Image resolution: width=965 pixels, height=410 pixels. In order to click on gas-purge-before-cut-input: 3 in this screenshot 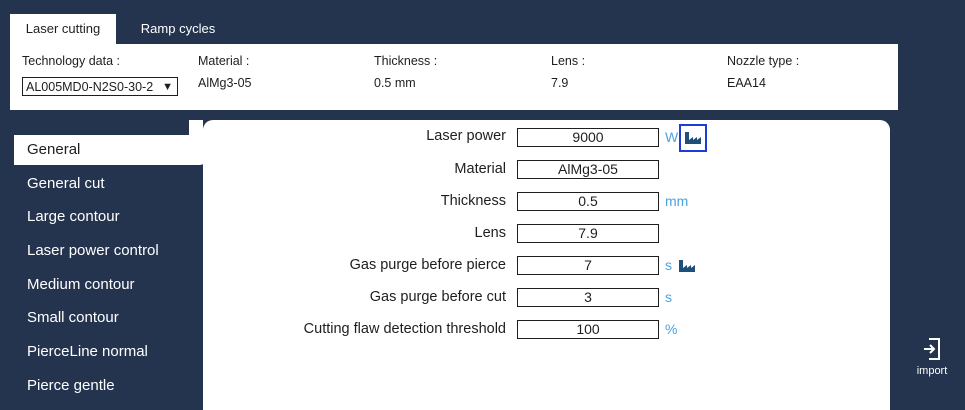, I will do `click(588, 297)`.